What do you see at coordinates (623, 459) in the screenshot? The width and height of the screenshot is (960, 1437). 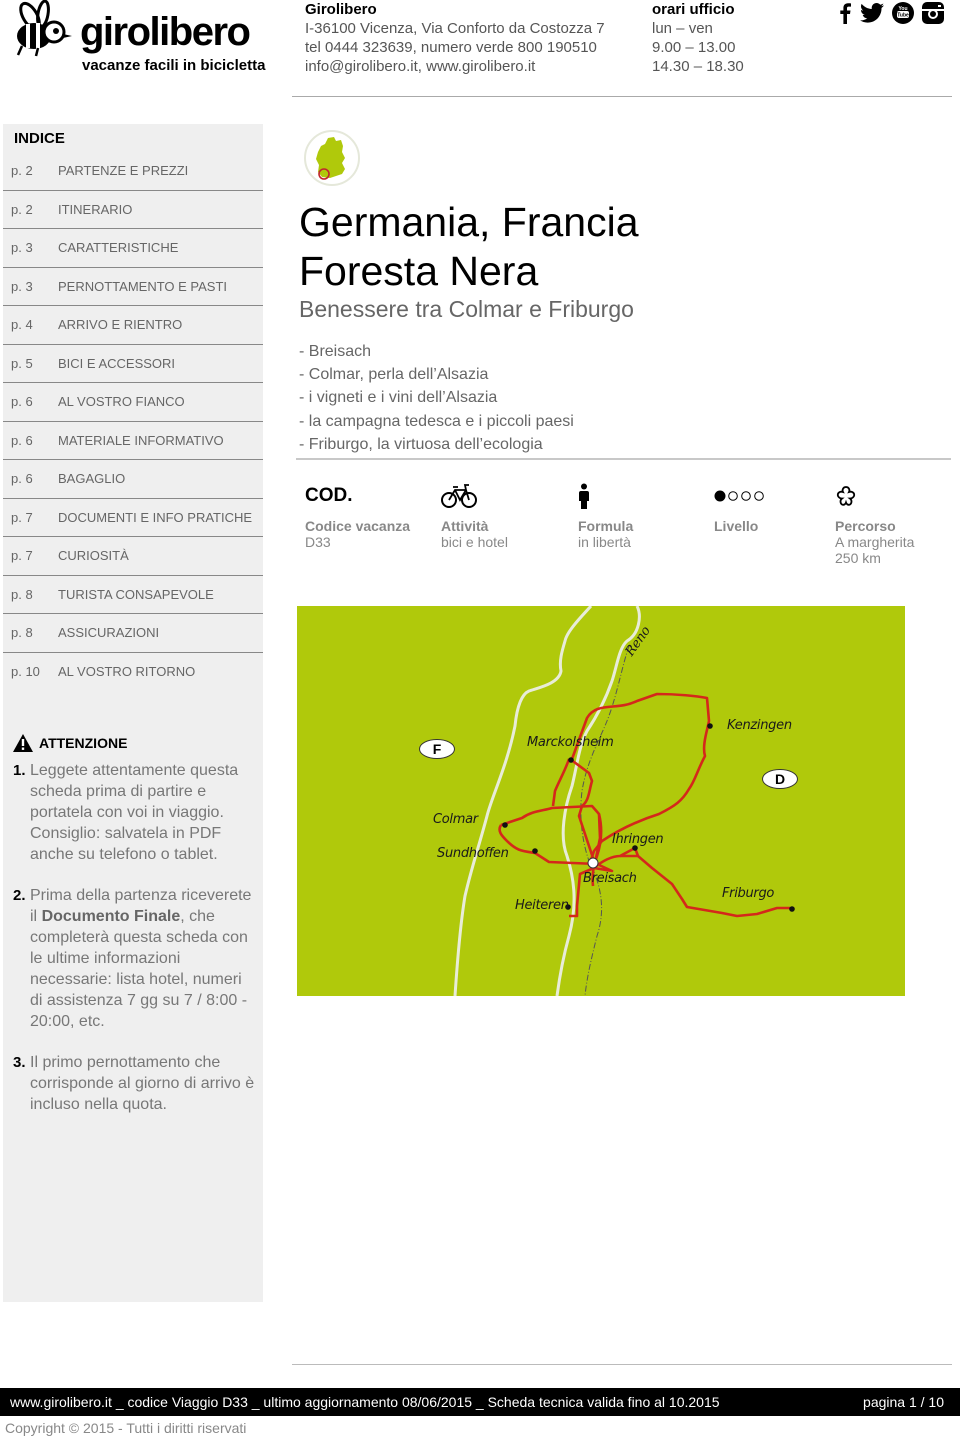 I see `section-divider` at bounding box center [623, 459].